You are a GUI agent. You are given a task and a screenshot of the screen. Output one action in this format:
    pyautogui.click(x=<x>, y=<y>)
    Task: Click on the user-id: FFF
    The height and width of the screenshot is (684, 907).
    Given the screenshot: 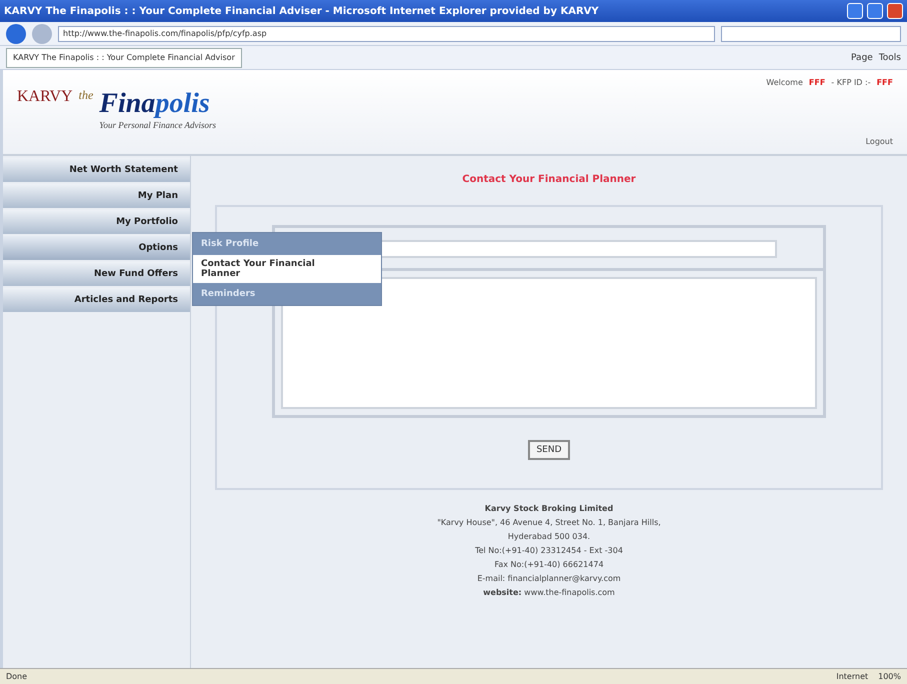 What is the action you would take?
    pyautogui.click(x=884, y=82)
    